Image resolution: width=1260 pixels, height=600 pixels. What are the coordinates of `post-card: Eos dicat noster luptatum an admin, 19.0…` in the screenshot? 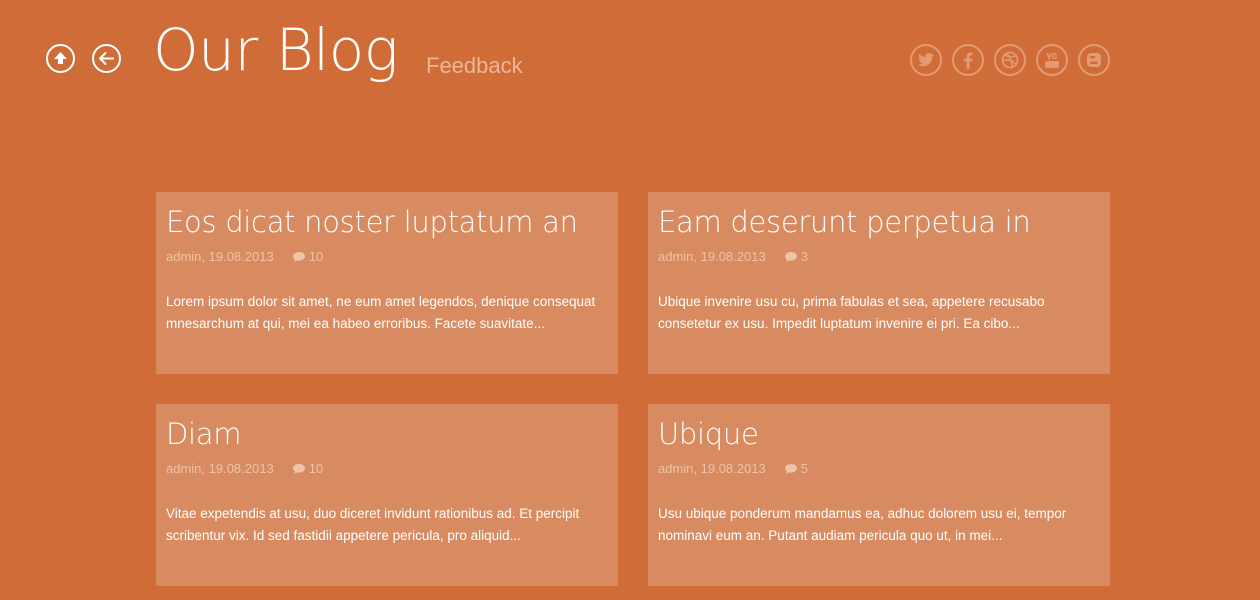 It's located at (387, 283).